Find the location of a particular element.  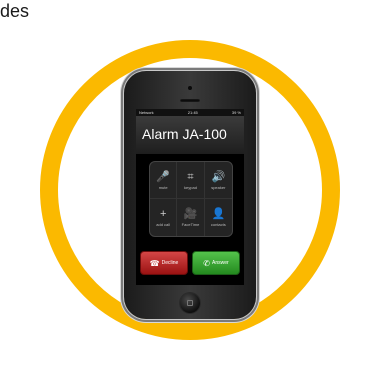

home-square-icon is located at coordinates (190, 303).